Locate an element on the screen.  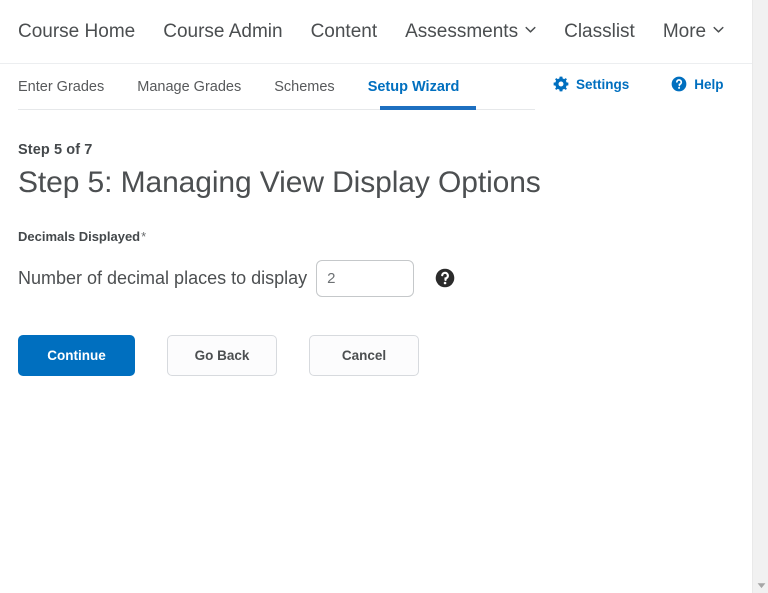
tab-active-indicator is located at coordinates (428, 108).